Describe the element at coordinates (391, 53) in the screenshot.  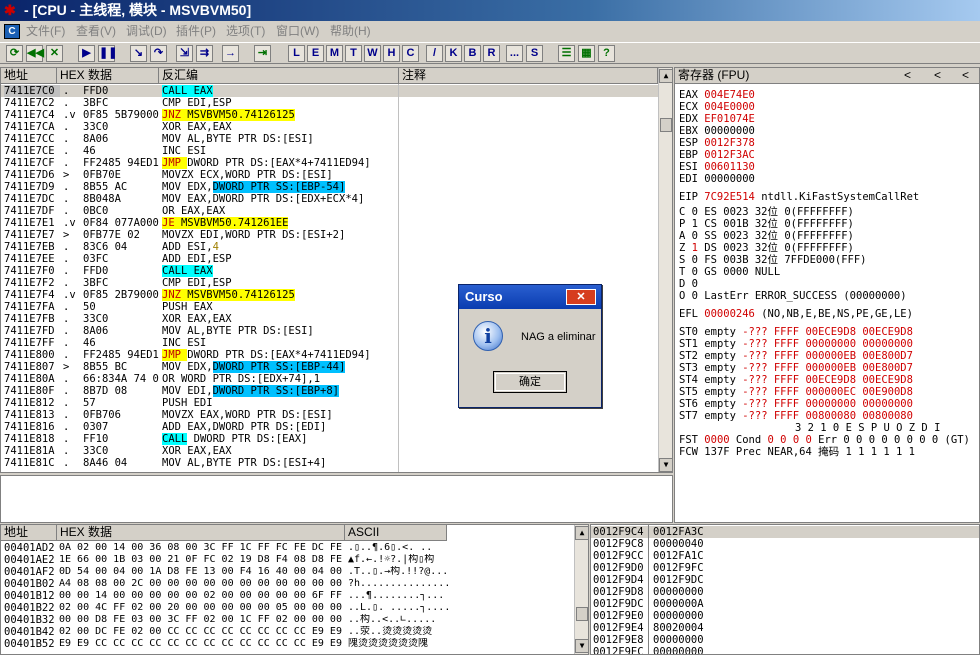
I see `tb-handles-button: H` at that location.